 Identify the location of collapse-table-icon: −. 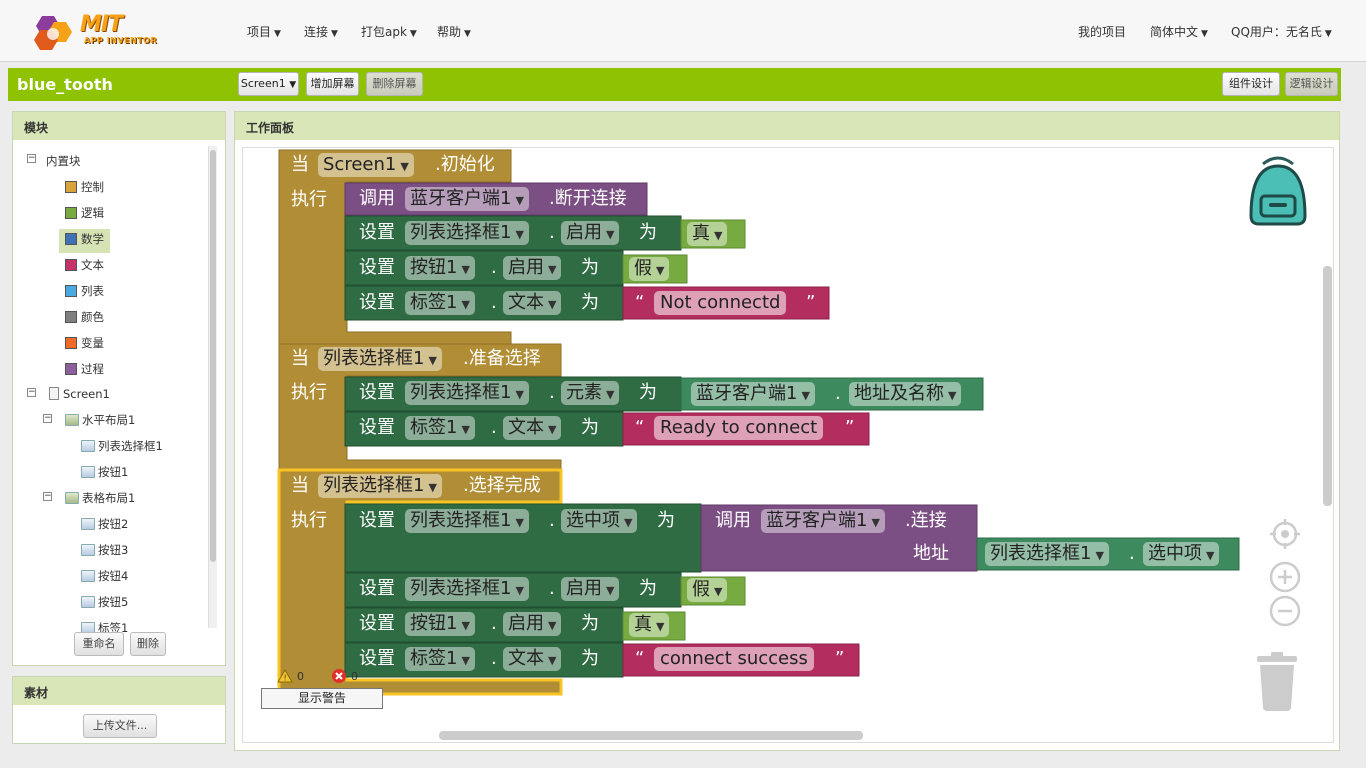
(47, 496).